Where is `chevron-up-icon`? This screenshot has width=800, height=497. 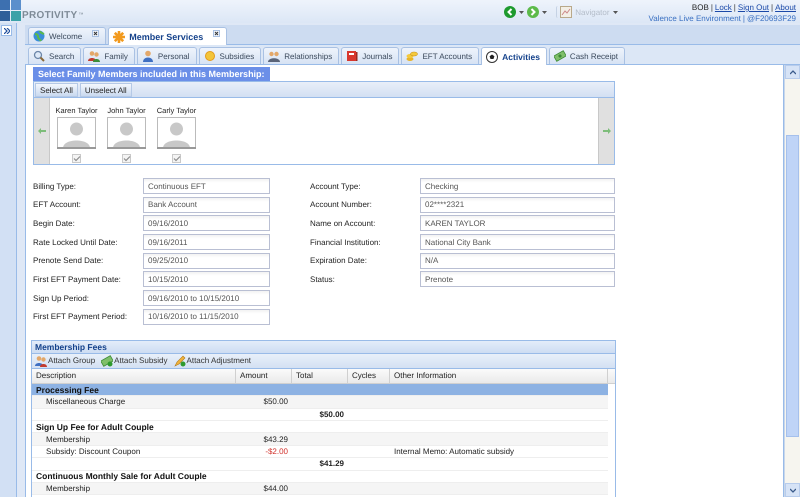
chevron-up-icon is located at coordinates (793, 72).